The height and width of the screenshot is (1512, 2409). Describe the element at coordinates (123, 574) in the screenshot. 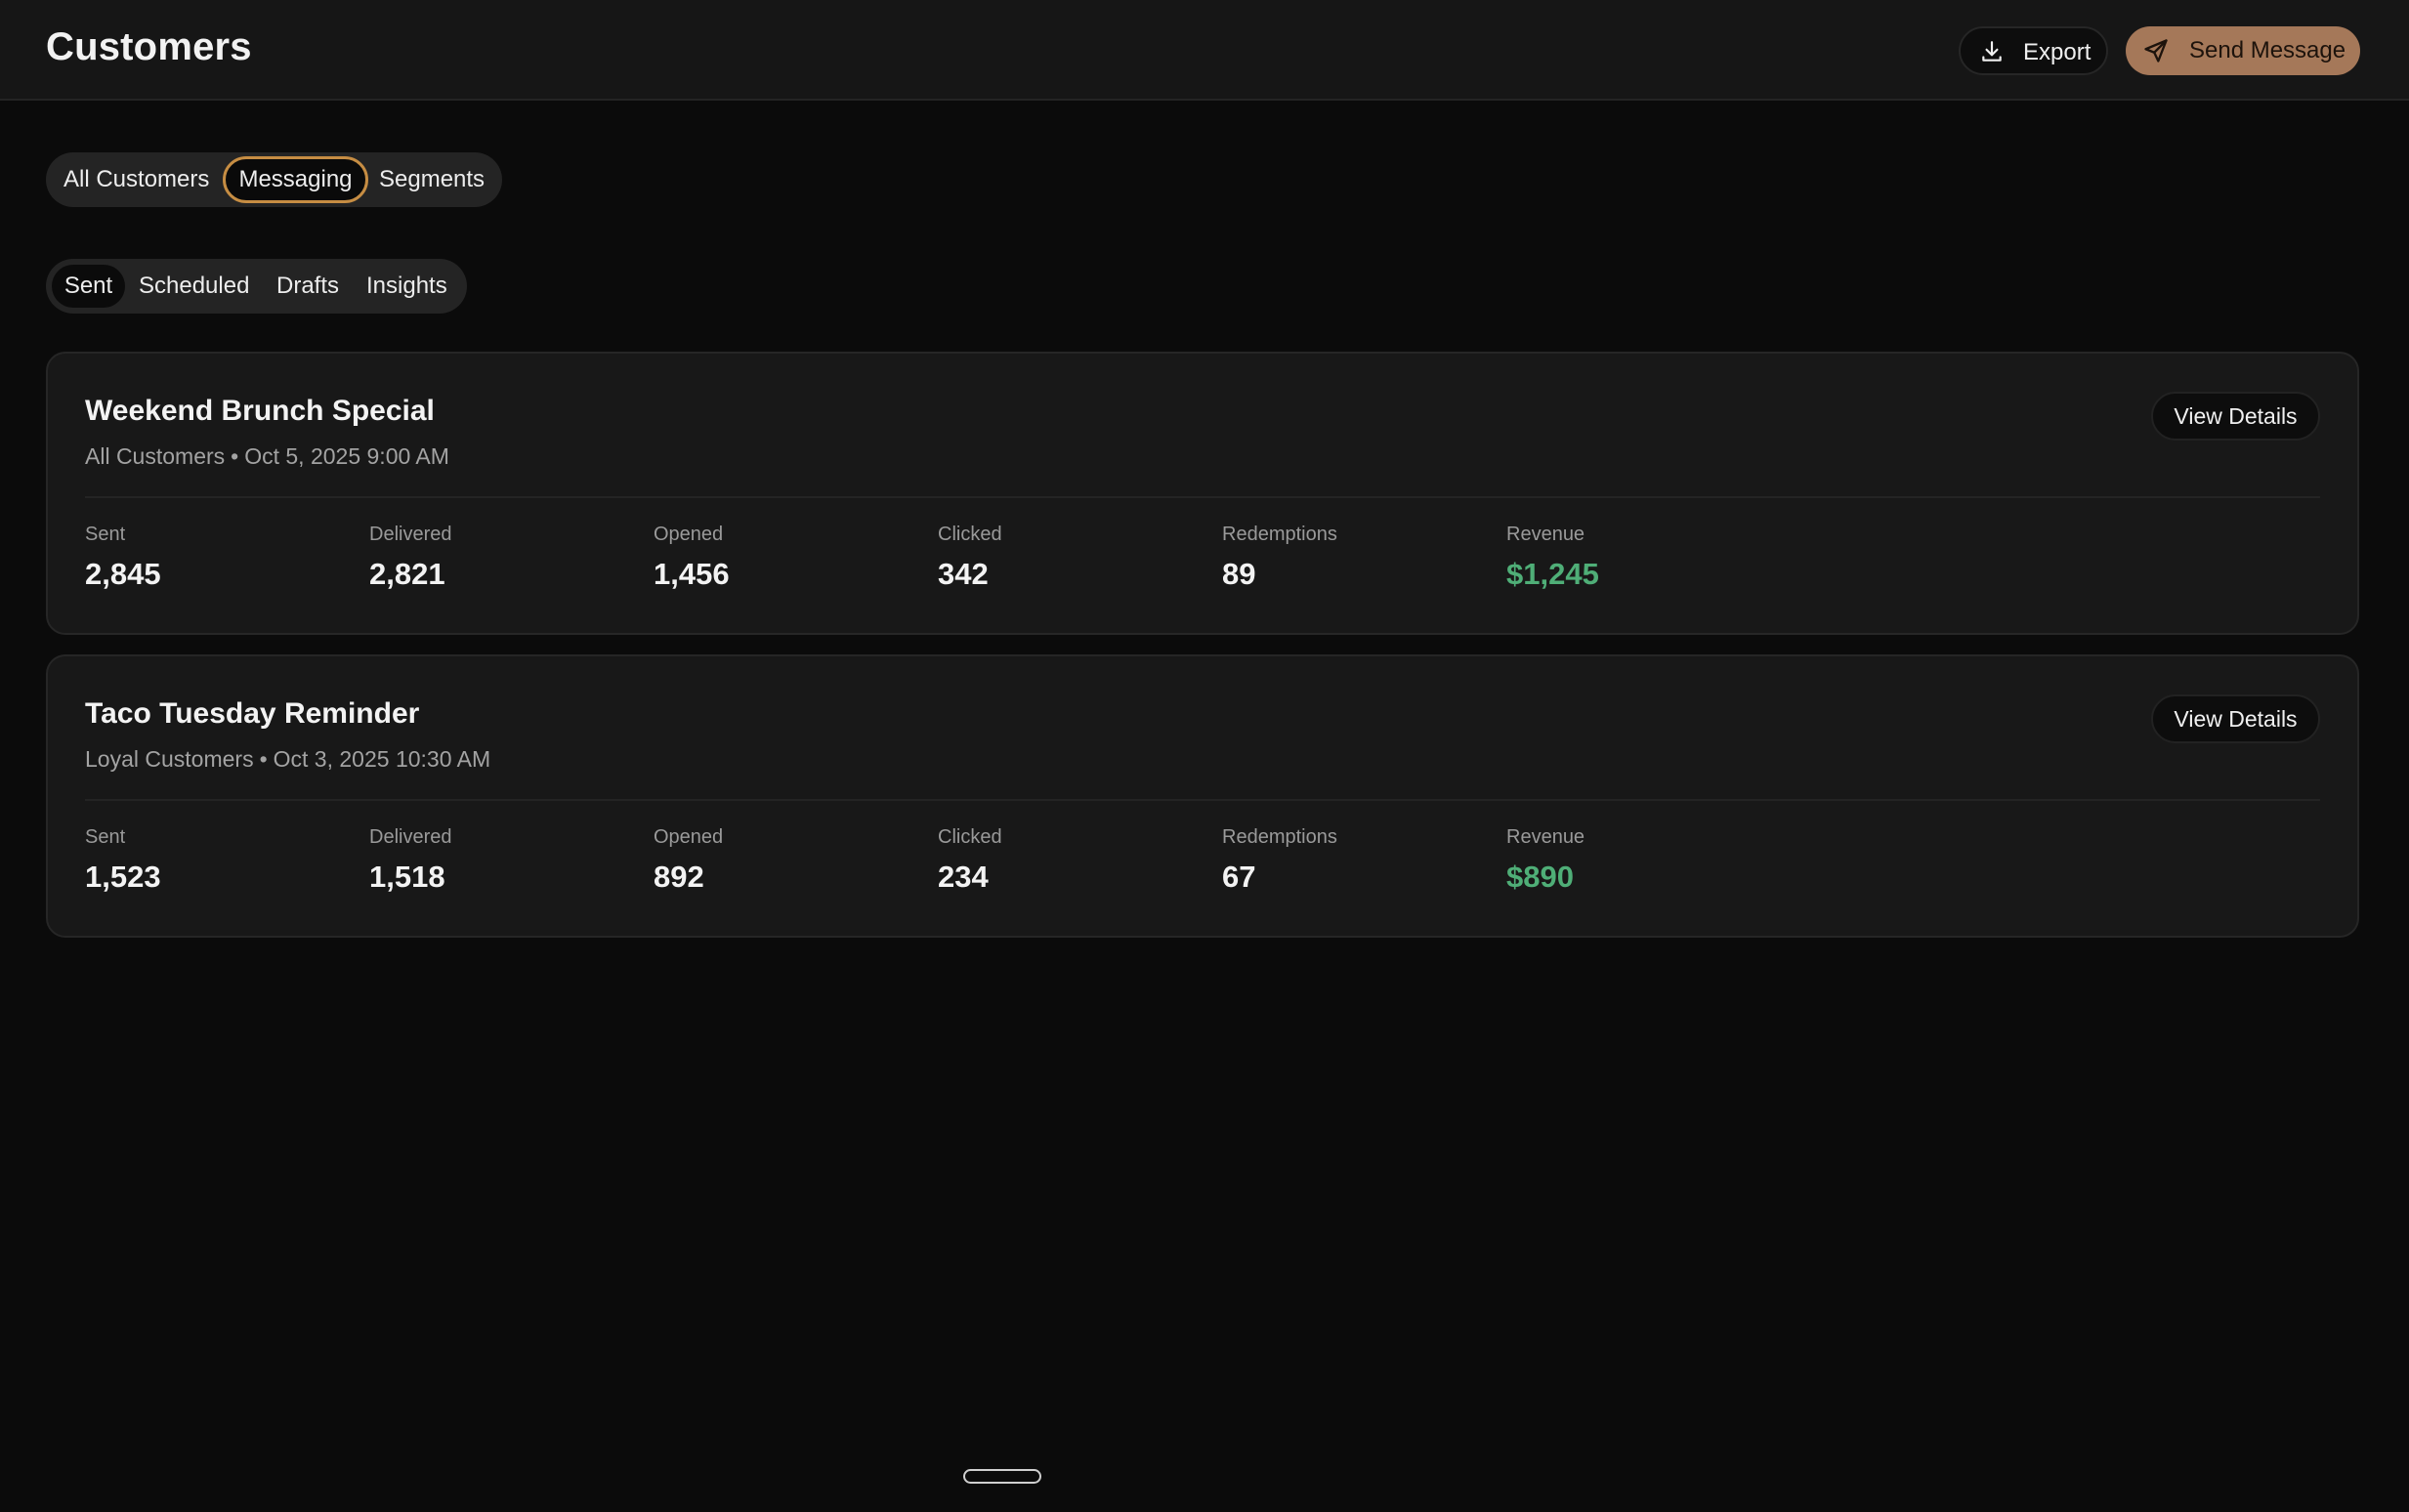

I see `stat-value: 2,845` at that location.